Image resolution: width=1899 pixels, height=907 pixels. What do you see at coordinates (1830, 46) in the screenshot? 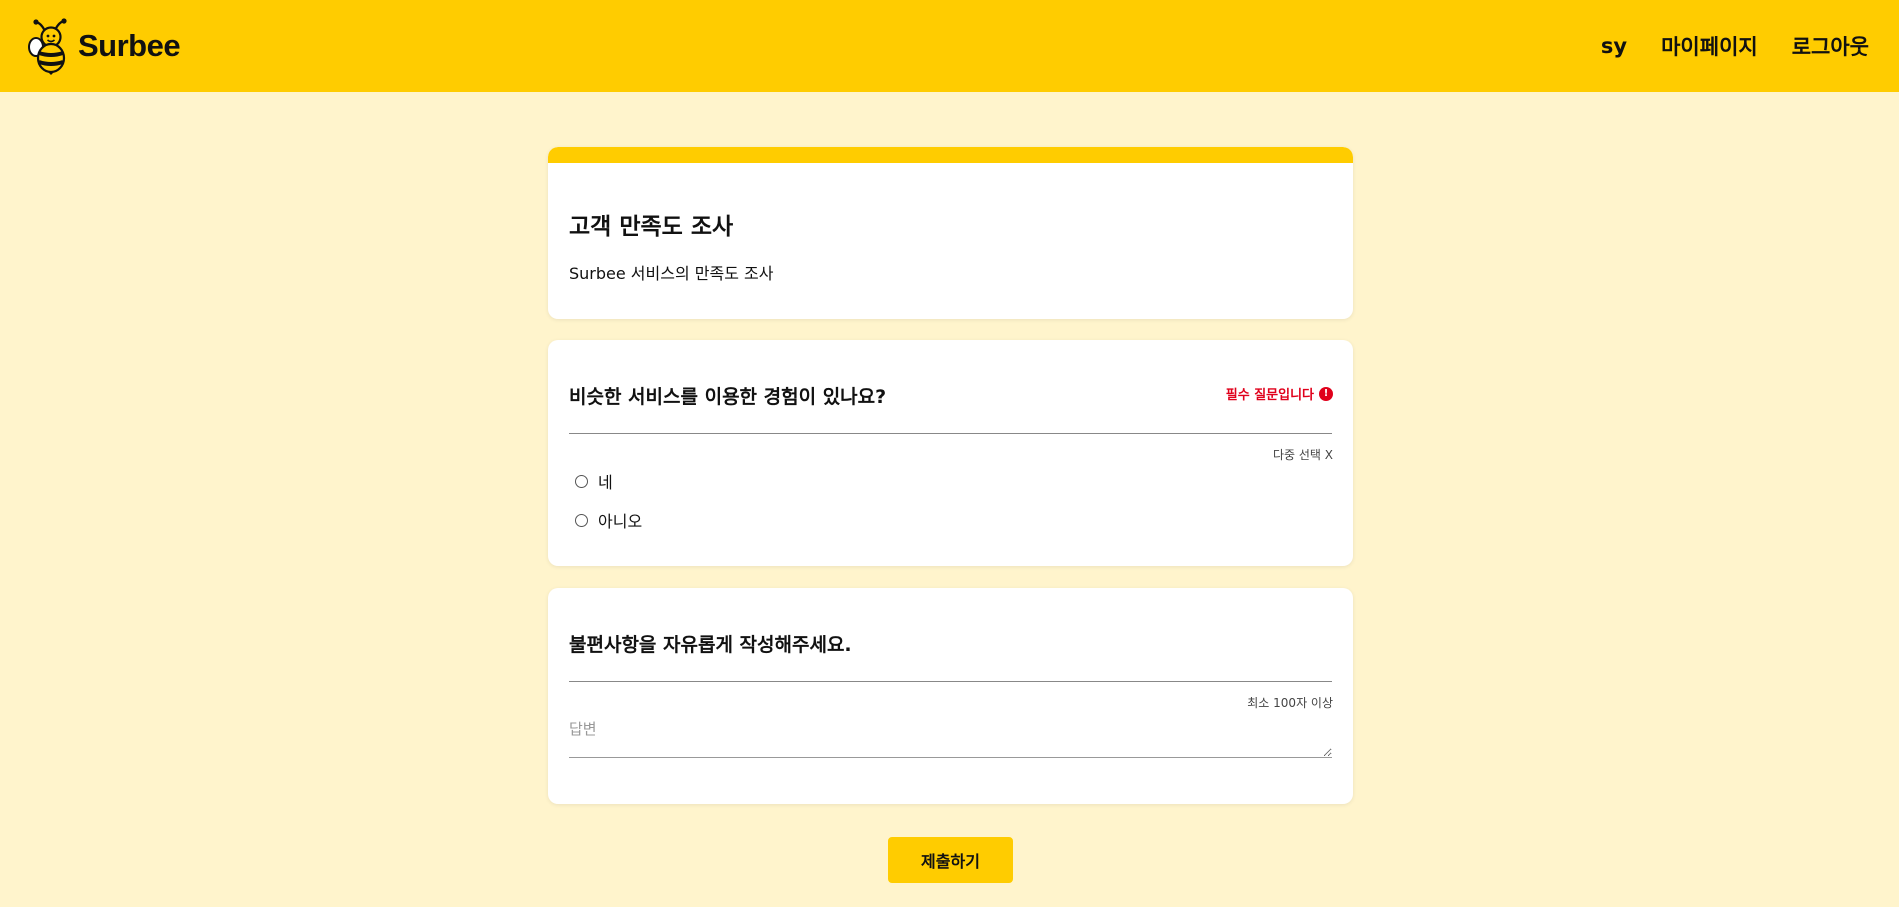
I see `nav-logout: 로그아웃` at bounding box center [1830, 46].